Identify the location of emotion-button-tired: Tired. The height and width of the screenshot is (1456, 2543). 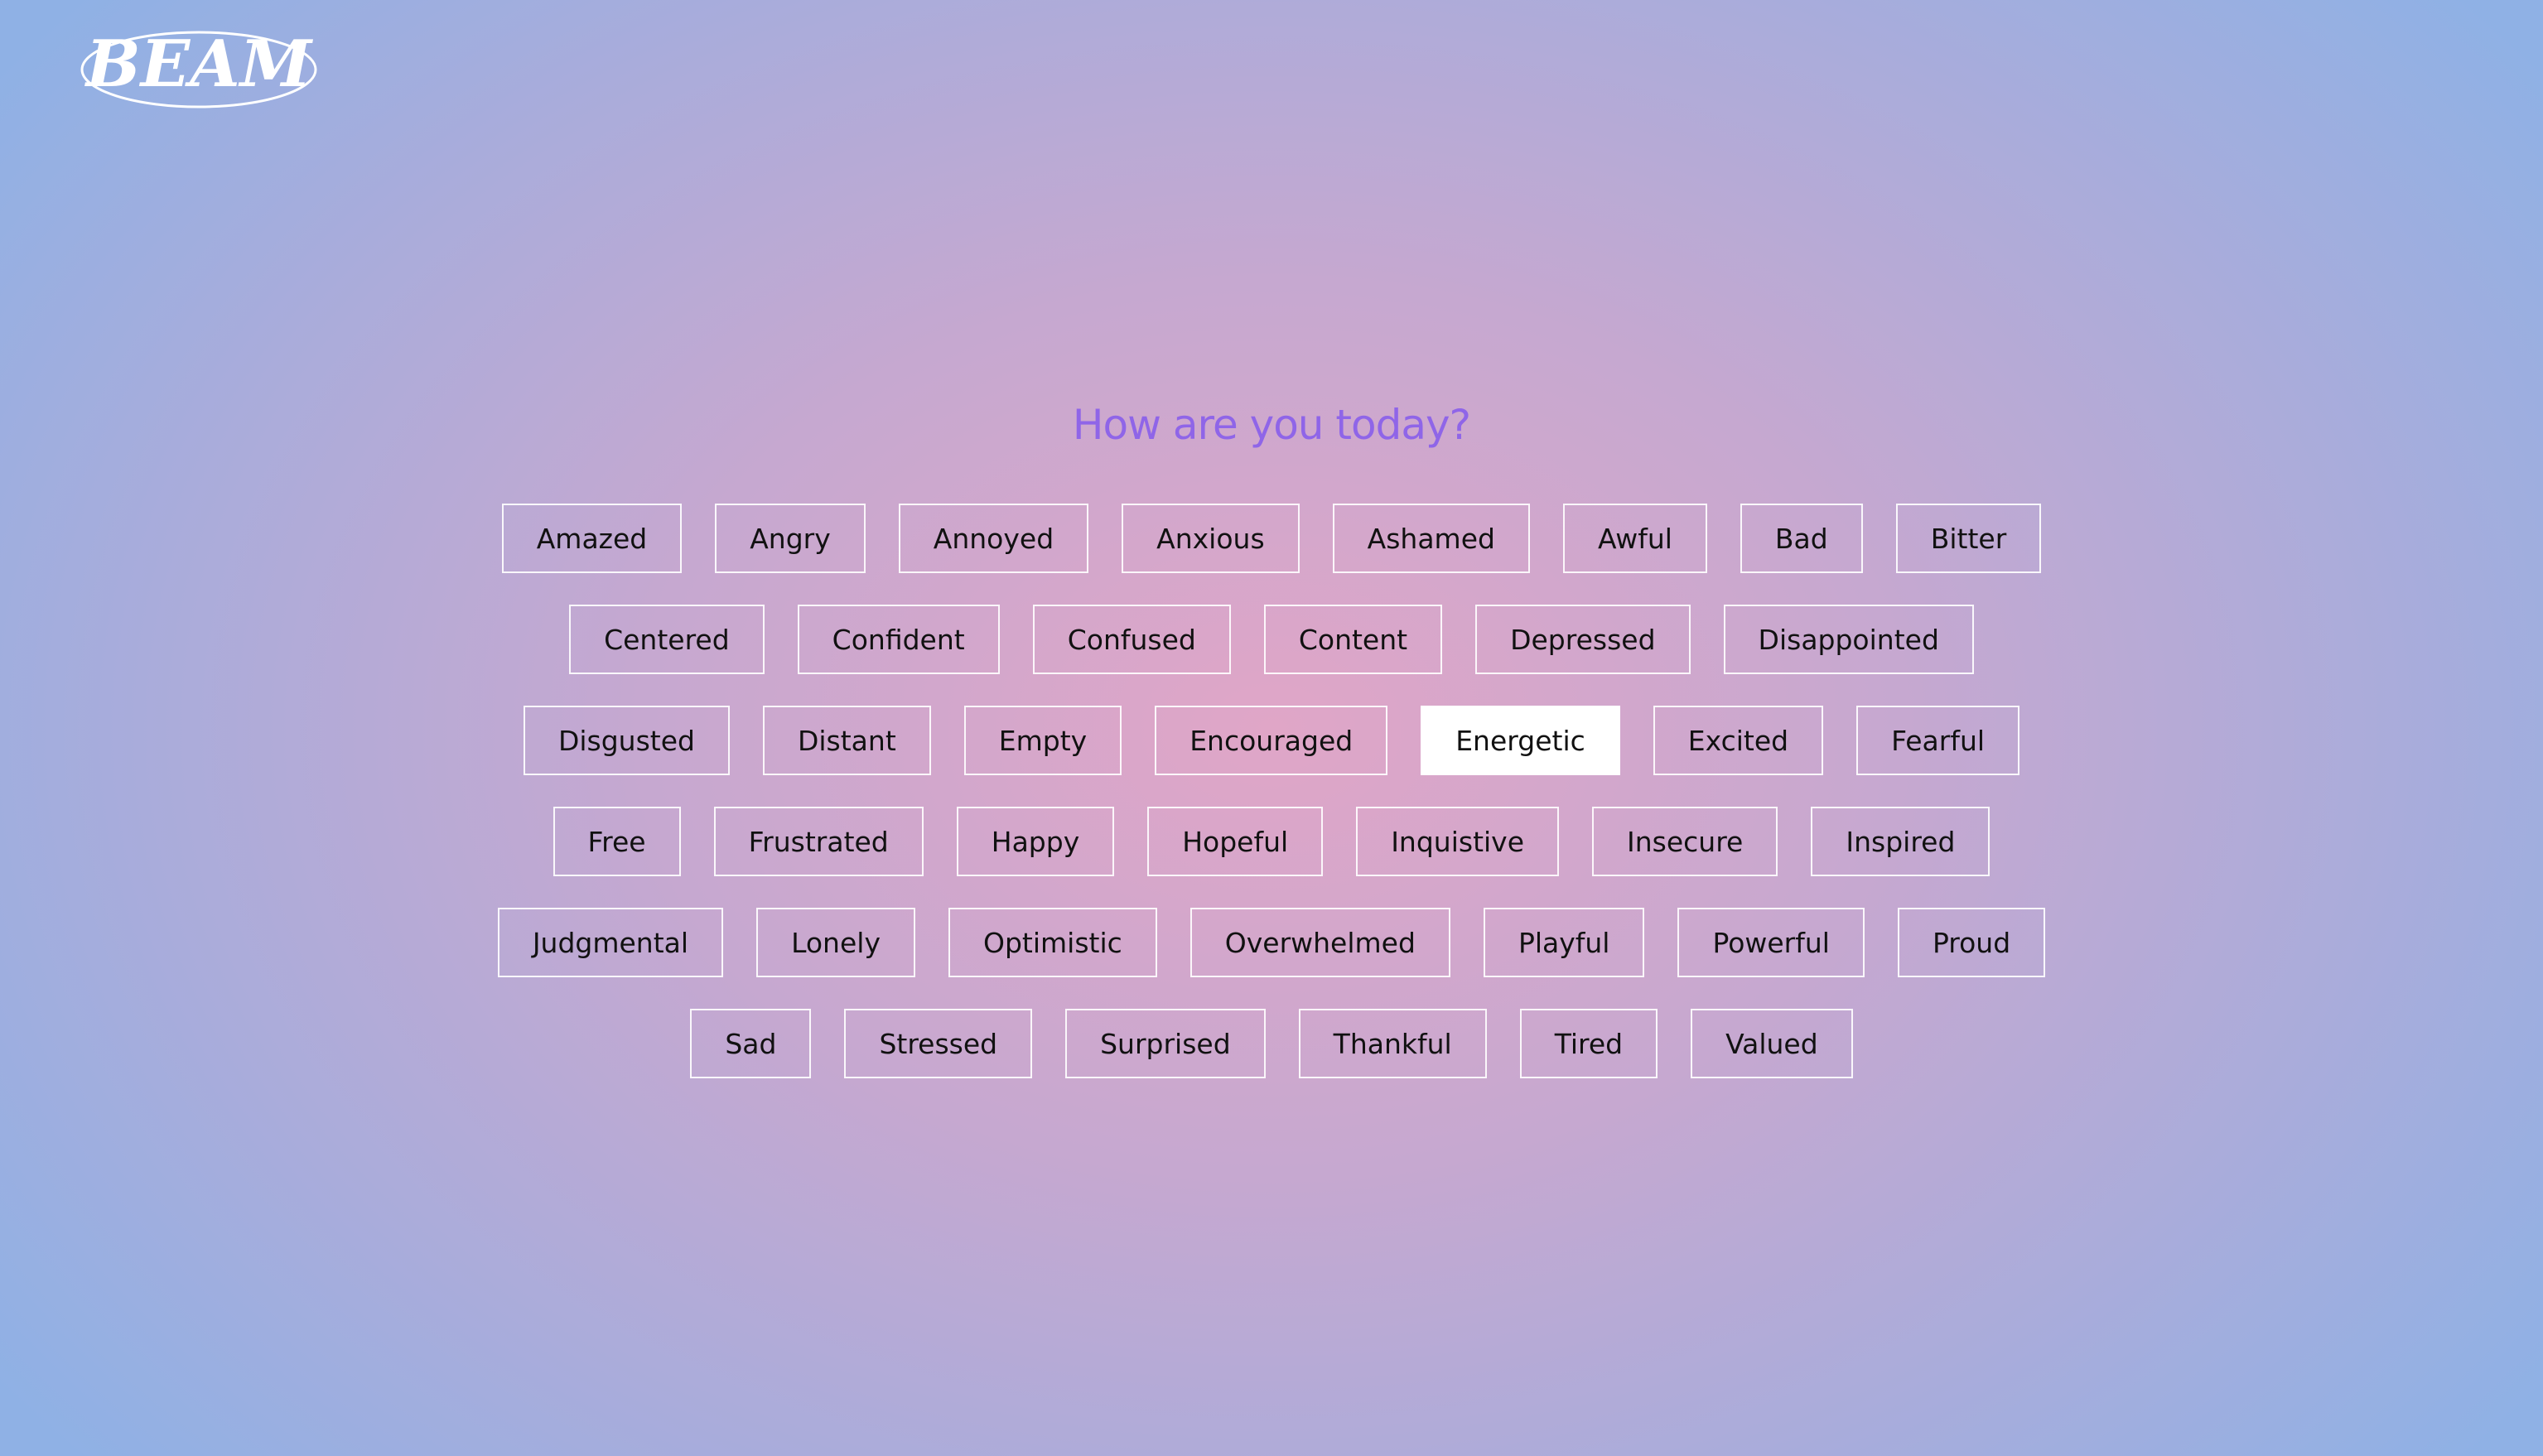
(1588, 1043).